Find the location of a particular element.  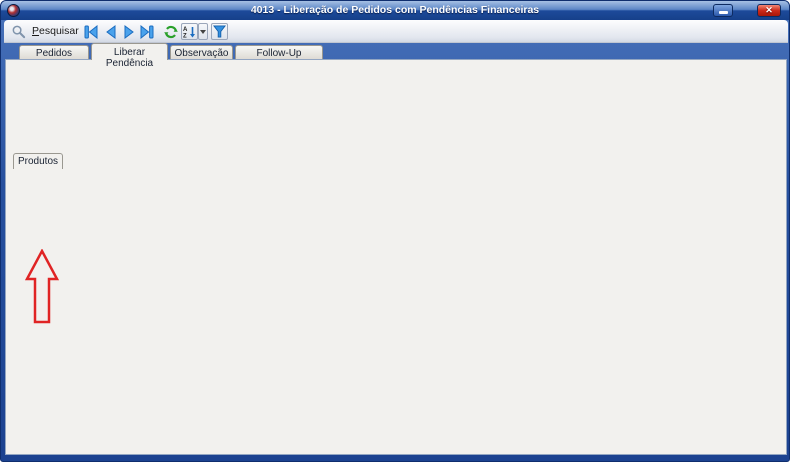

svg-text: A is located at coordinates (185, 30).